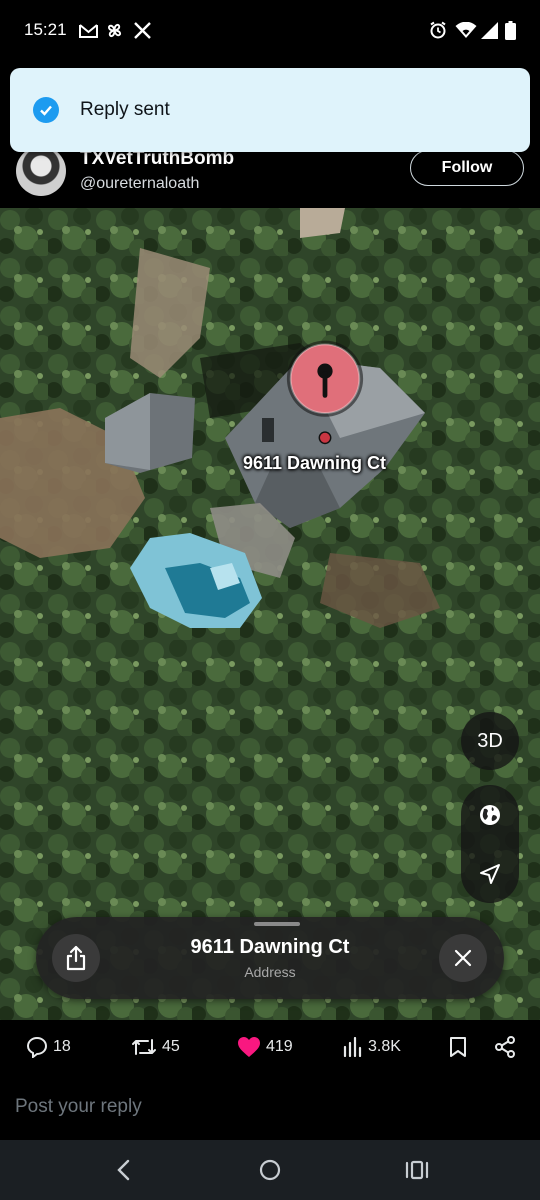 The width and height of the screenshot is (540, 1200). I want to click on back-icon, so click(123, 1170).